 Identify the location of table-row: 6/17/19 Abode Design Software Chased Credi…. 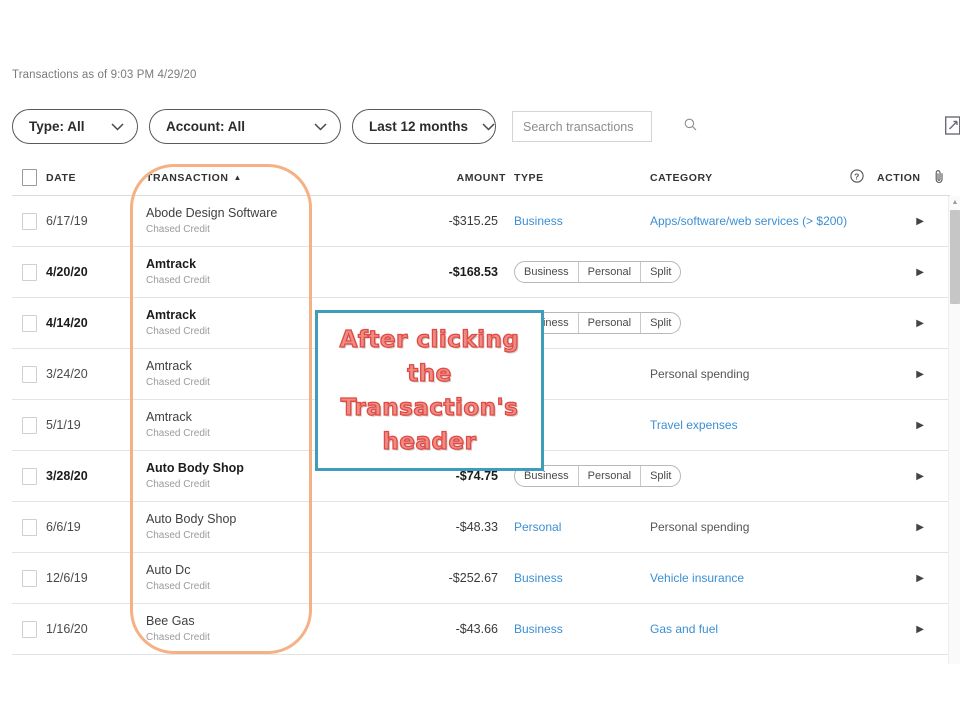
(481, 221).